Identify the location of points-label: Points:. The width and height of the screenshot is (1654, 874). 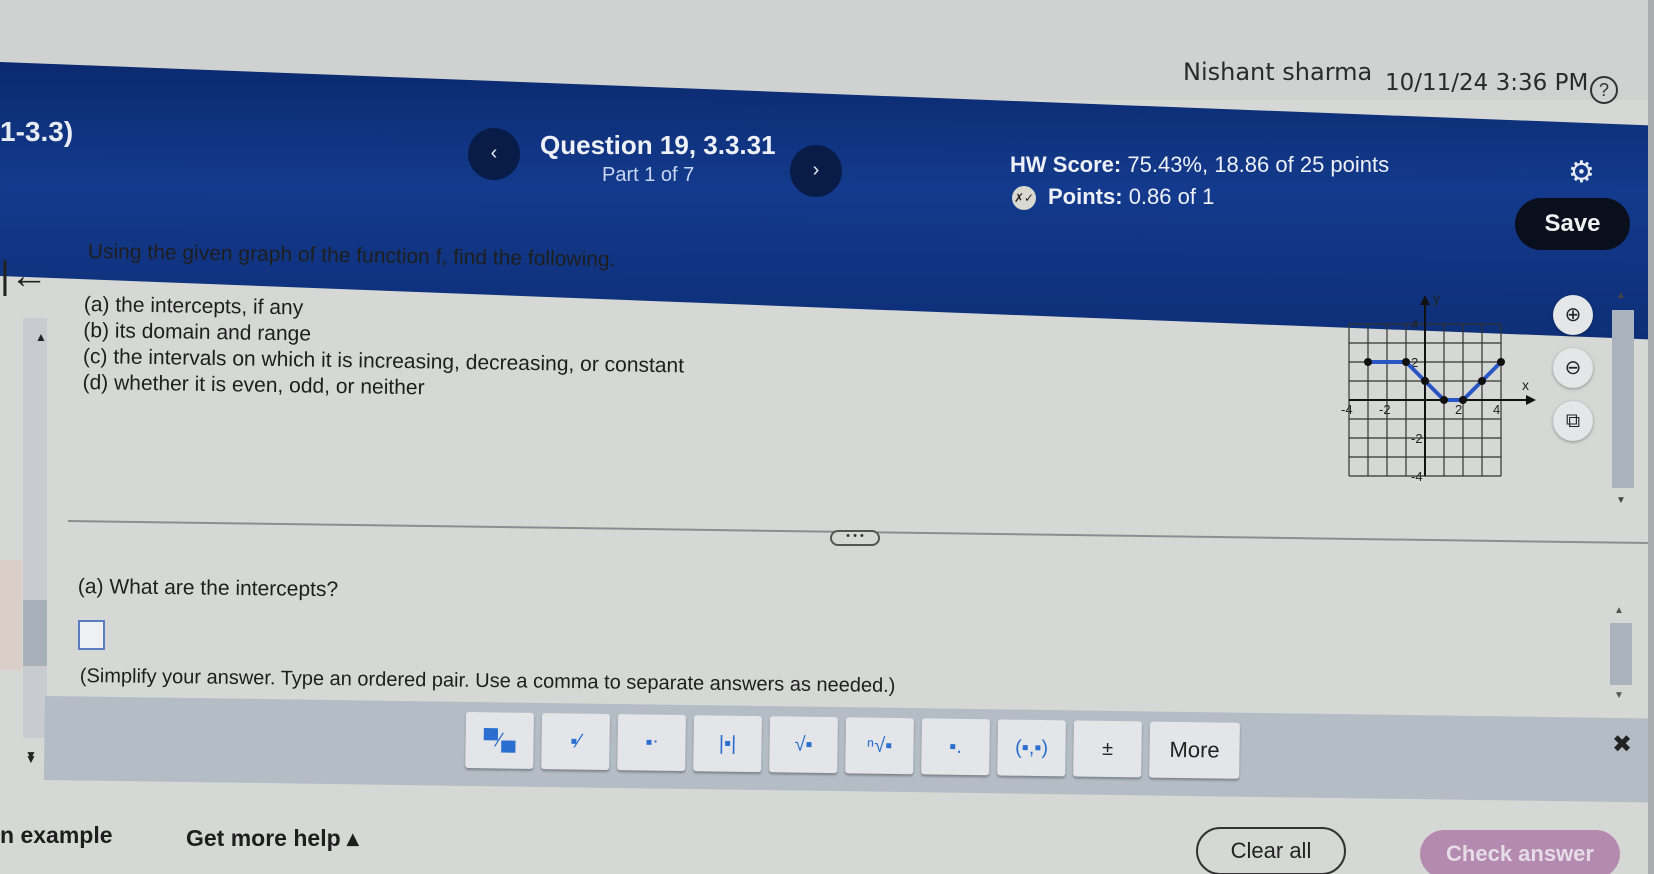
(1085, 196).